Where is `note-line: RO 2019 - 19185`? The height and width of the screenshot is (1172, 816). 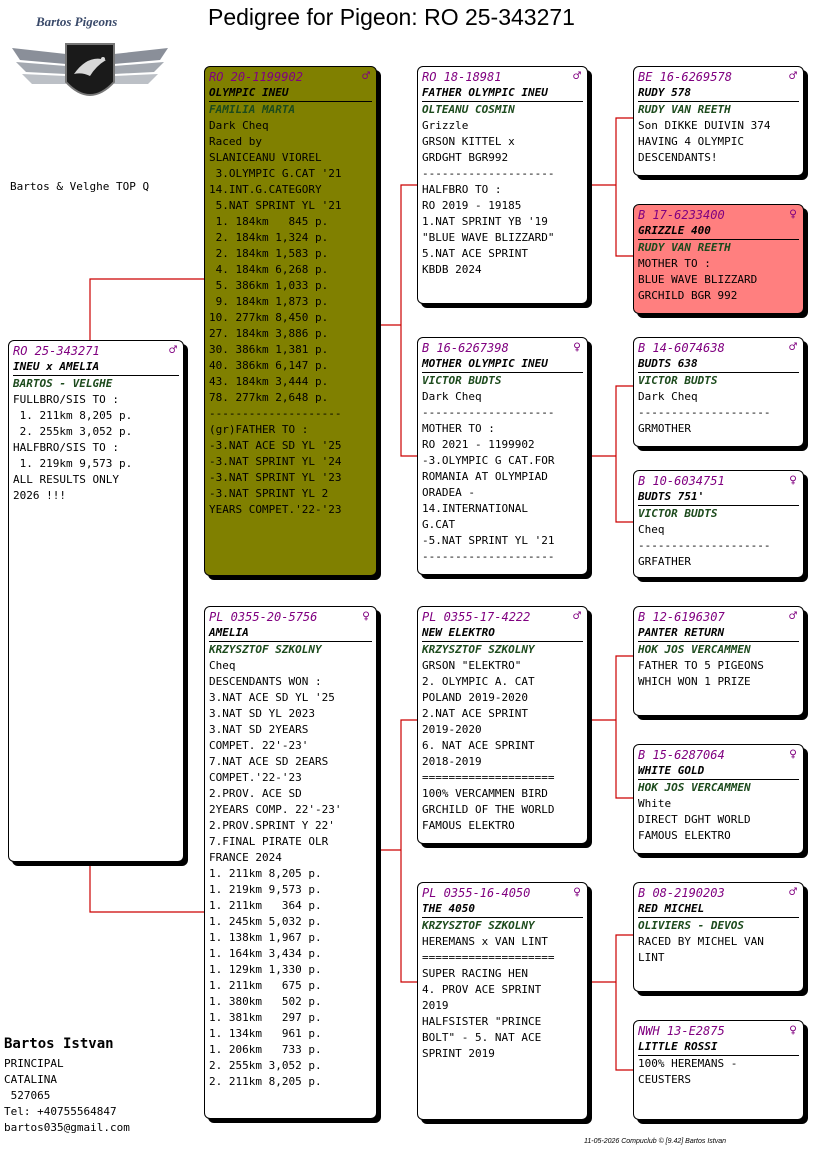
note-line: RO 2019 - 19185 is located at coordinates (472, 205).